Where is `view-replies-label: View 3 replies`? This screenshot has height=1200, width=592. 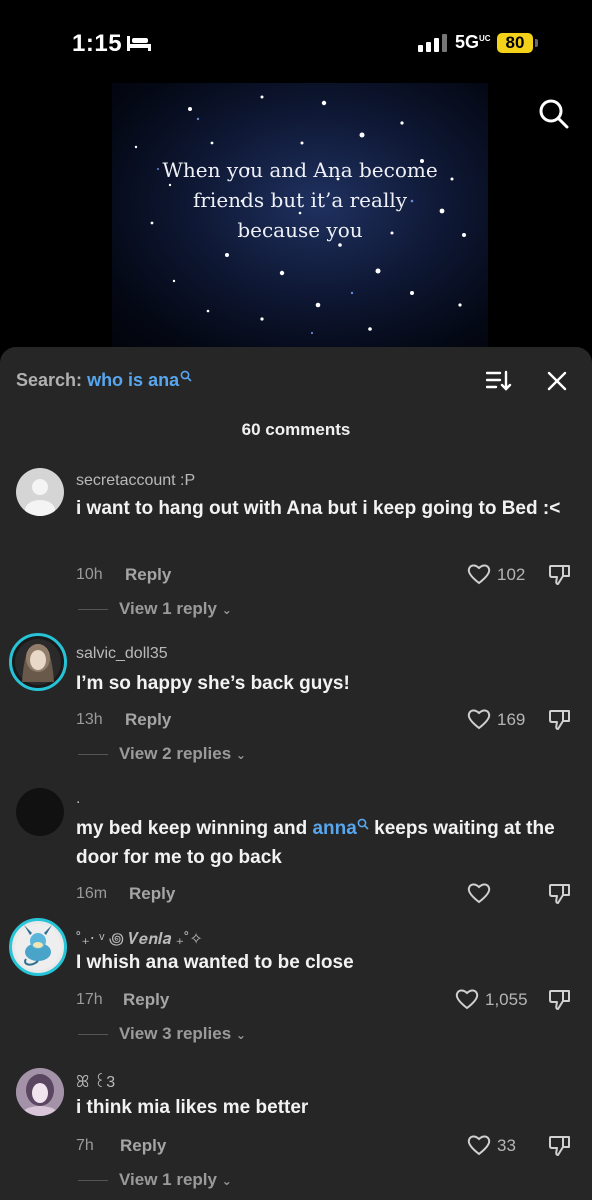
view-replies-label: View 3 replies is located at coordinates (175, 1033).